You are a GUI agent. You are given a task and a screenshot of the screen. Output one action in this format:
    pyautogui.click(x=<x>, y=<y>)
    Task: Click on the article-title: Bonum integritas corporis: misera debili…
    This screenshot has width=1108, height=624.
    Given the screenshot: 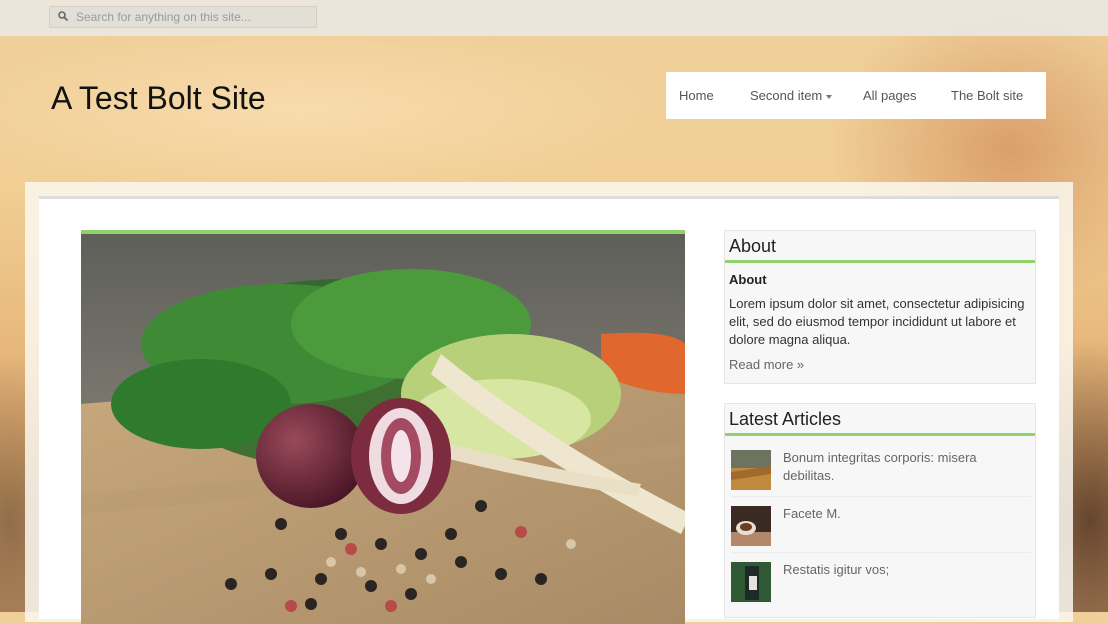 What is the action you would take?
    pyautogui.click(x=903, y=467)
    